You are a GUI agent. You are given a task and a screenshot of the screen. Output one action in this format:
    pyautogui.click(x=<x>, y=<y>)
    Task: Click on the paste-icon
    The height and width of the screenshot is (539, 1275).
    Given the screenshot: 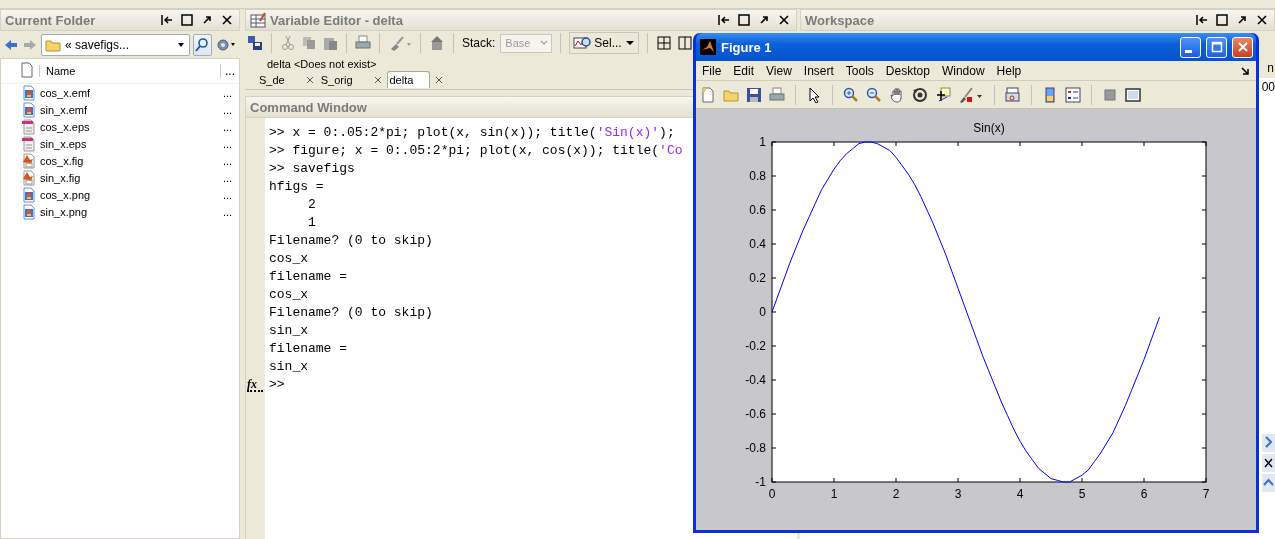 What is the action you would take?
    pyautogui.click(x=330, y=43)
    